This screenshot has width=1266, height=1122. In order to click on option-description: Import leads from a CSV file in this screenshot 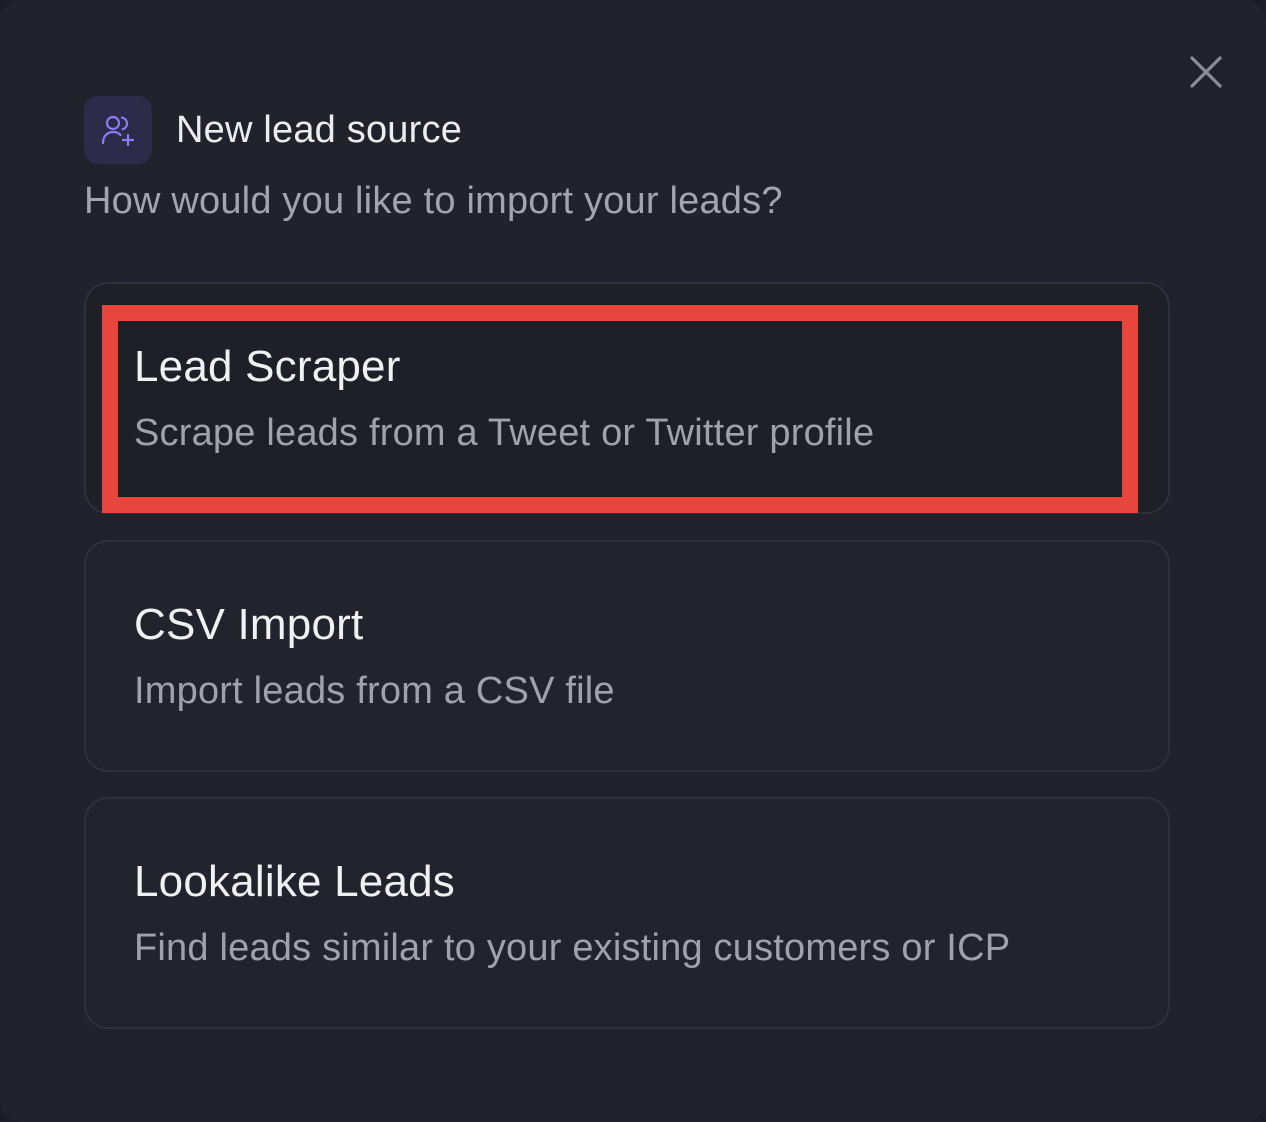, I will do `click(374, 691)`.